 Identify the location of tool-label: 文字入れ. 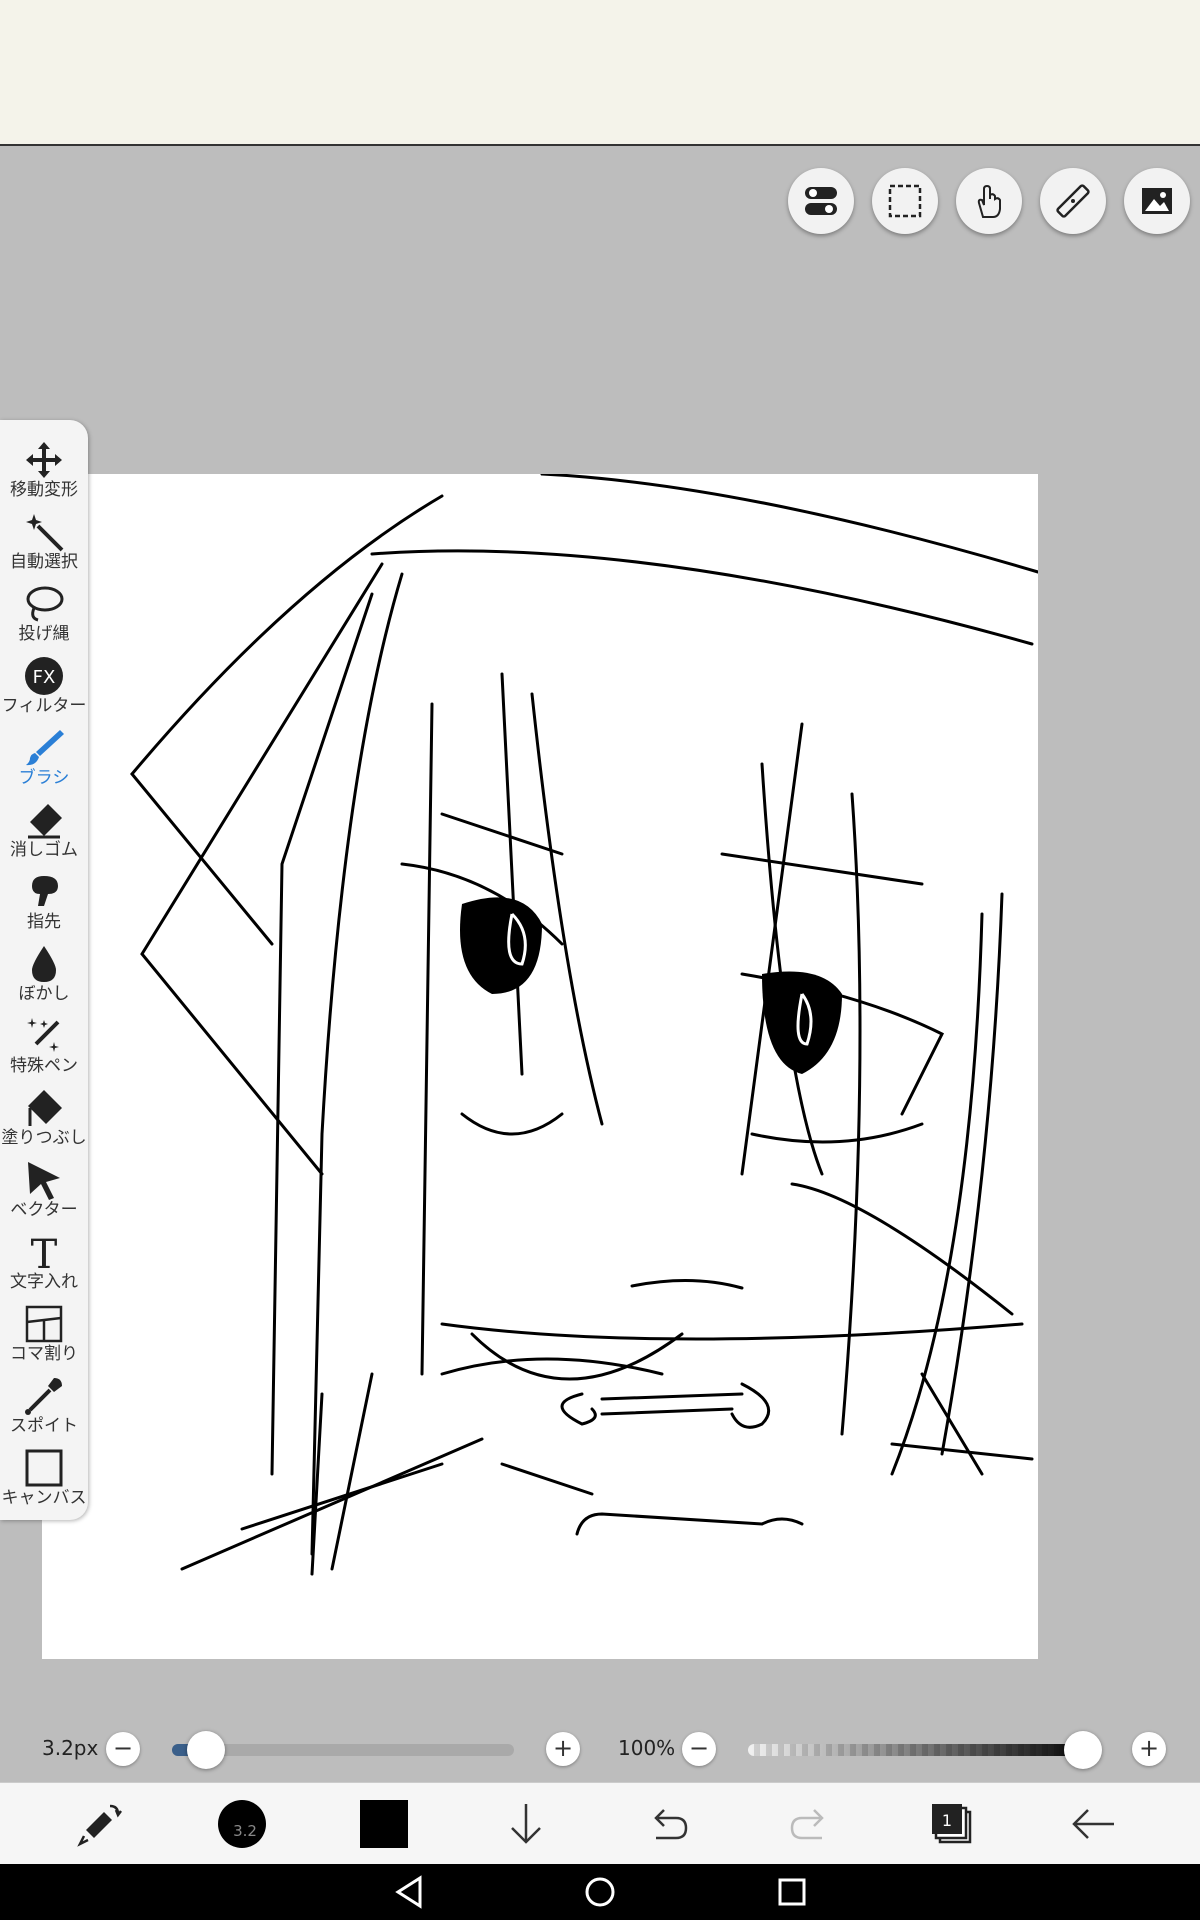
(44, 1282).